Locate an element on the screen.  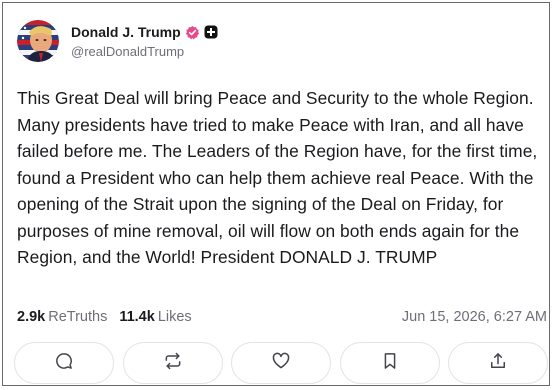
share-icon is located at coordinates (498, 363).